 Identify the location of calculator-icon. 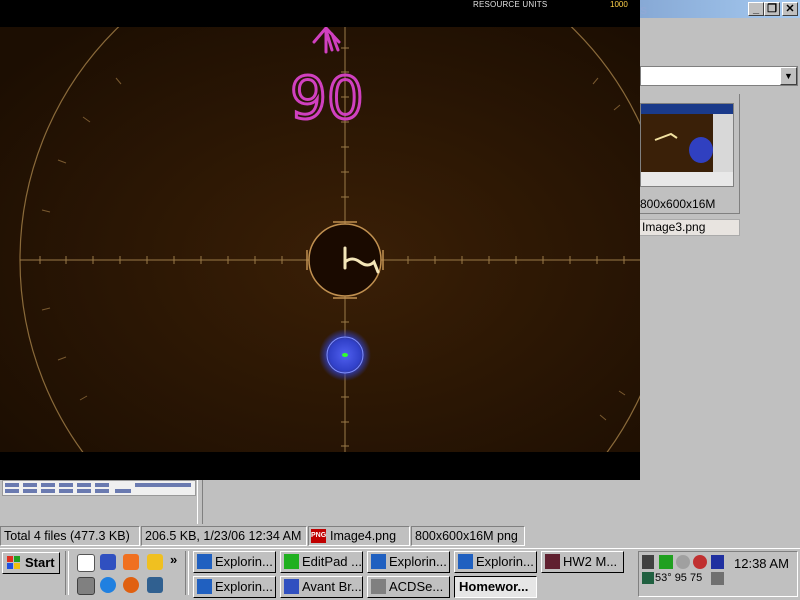
(86, 586).